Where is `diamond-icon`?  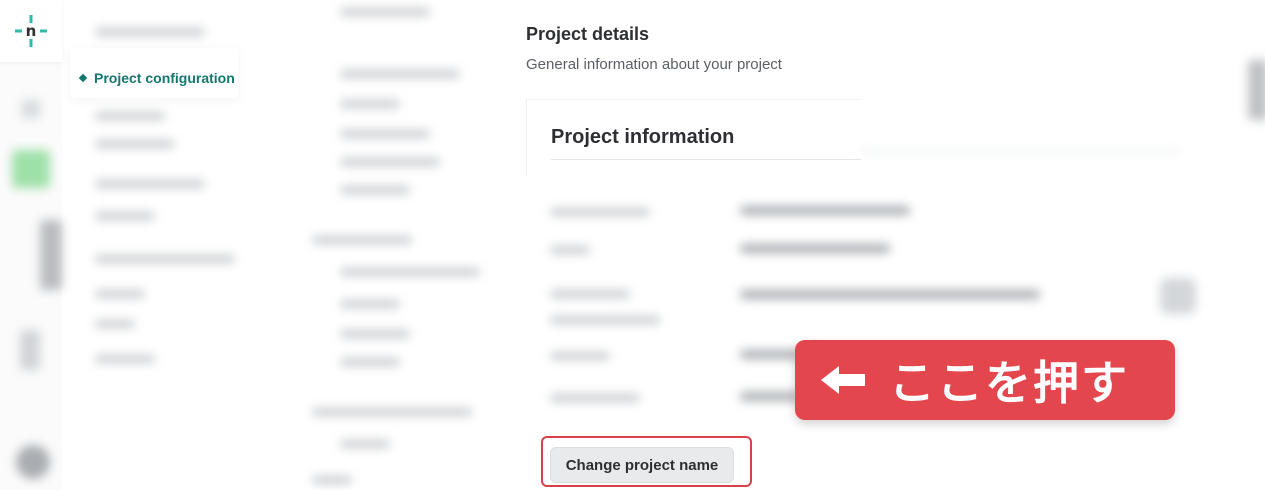 diamond-icon is located at coordinates (83, 78).